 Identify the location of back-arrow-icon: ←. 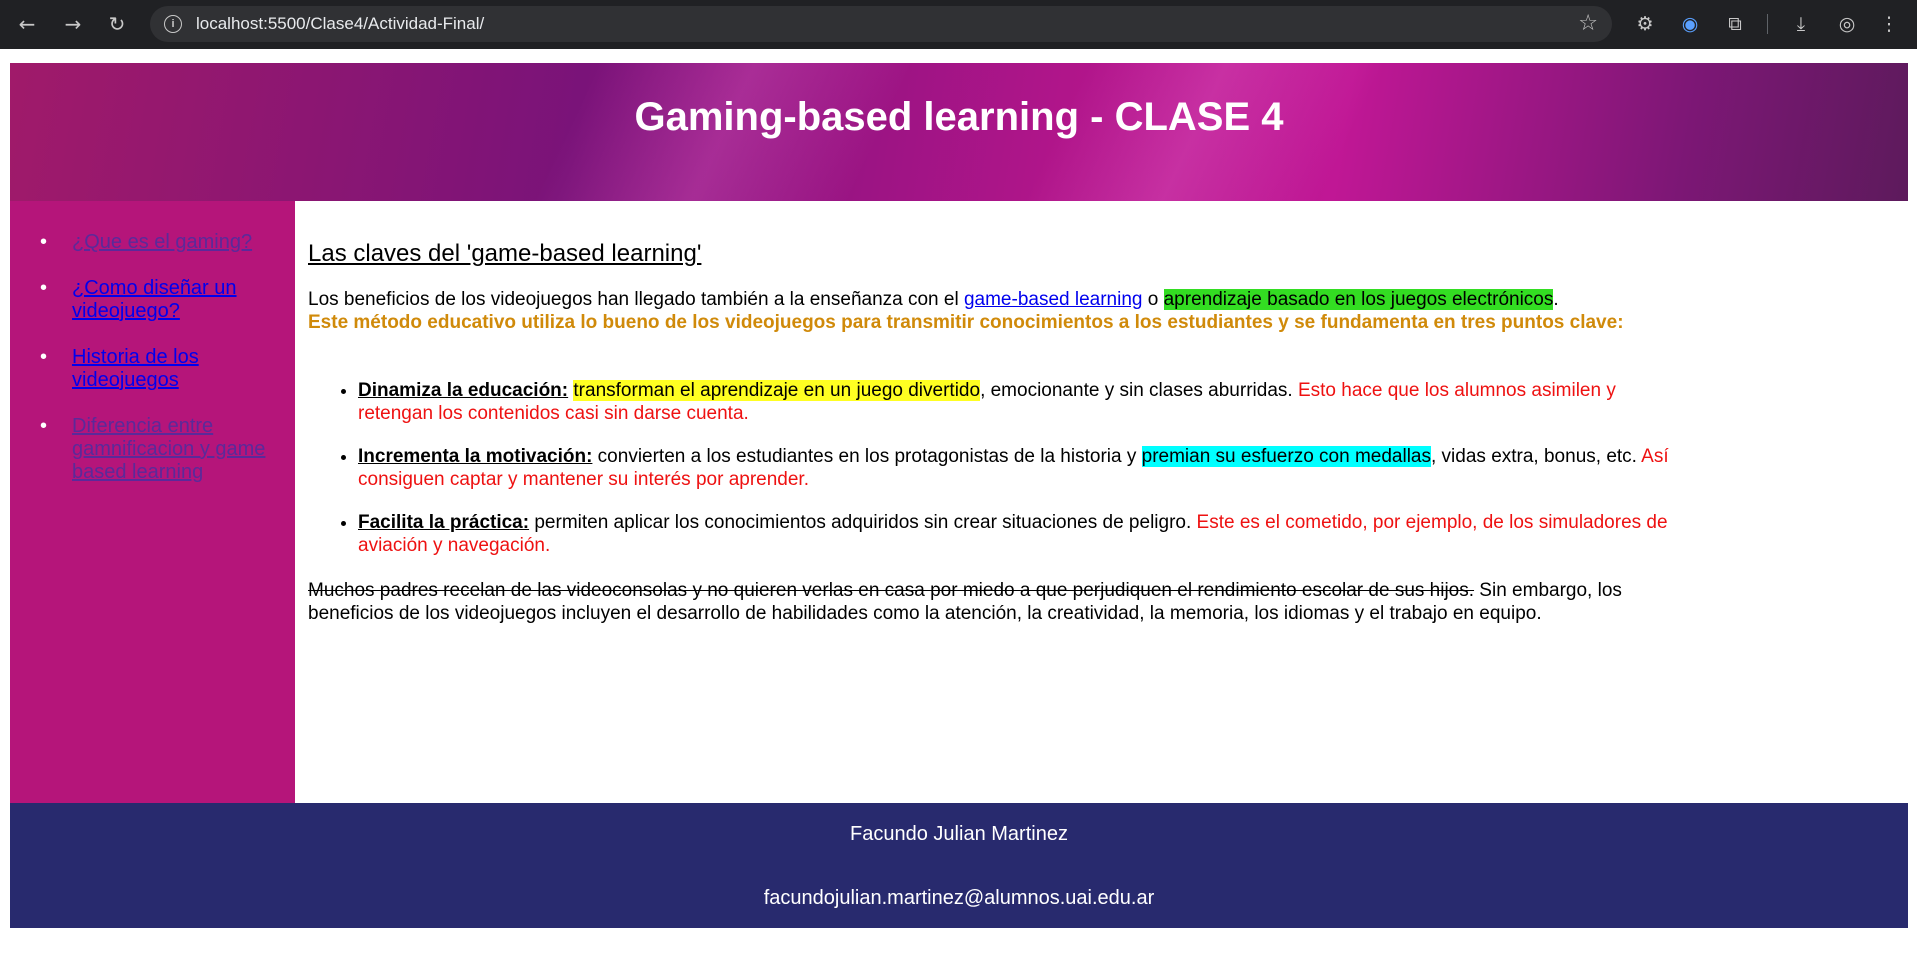
(27, 24).